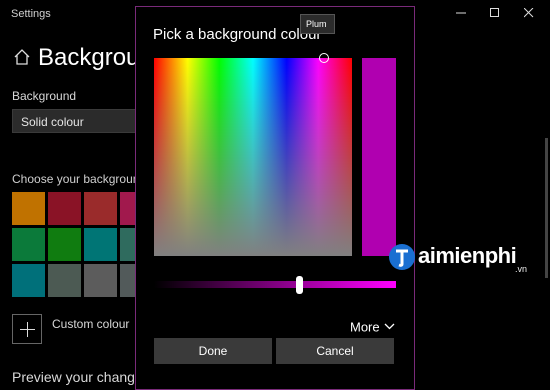  I want to click on tooltip-text: Plum, so click(316, 24).